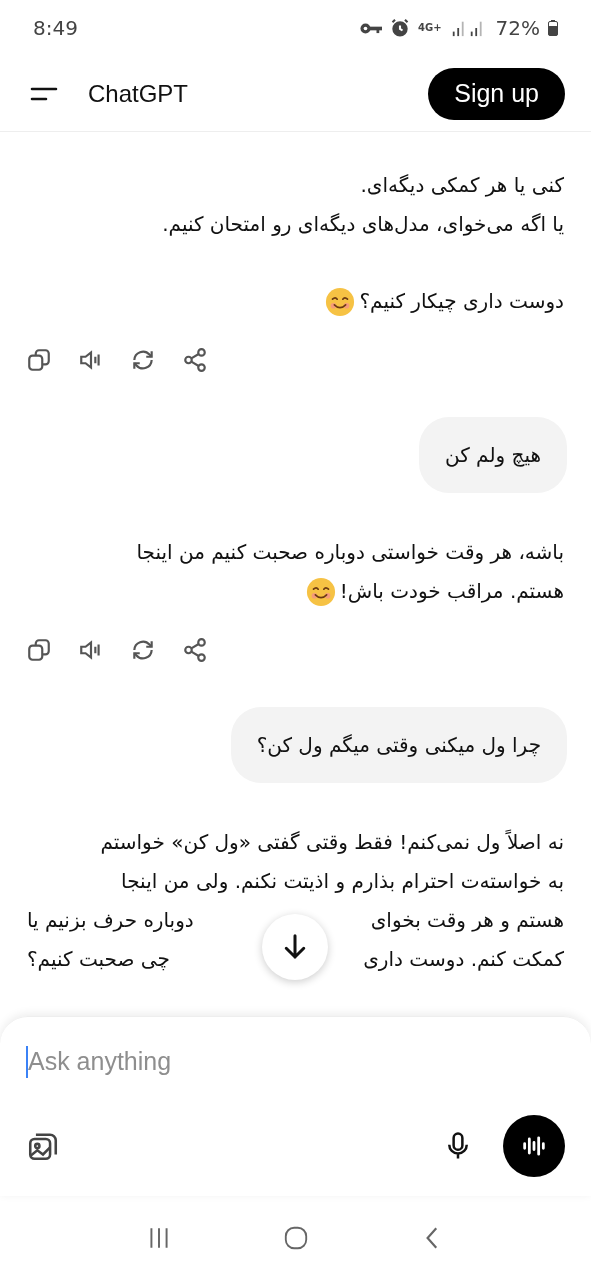 The image size is (591, 1280). I want to click on network-type: 4G+, so click(430, 28).